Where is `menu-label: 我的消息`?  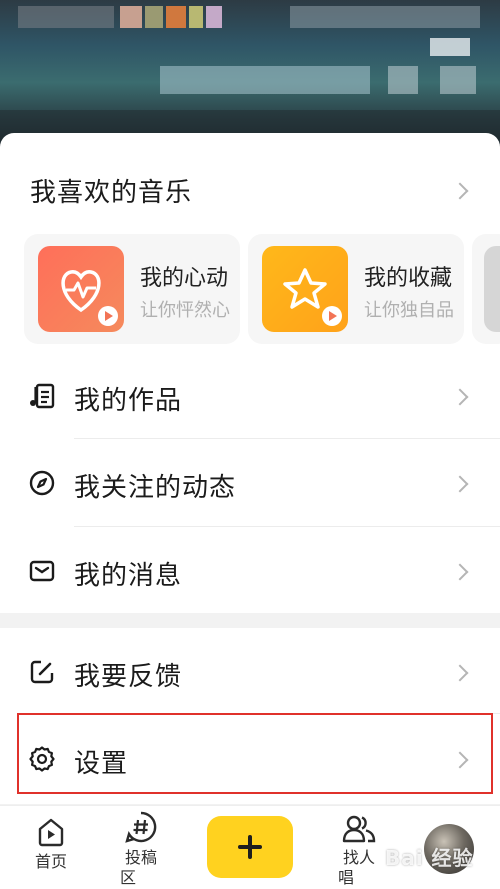 menu-label: 我的消息 is located at coordinates (128, 576).